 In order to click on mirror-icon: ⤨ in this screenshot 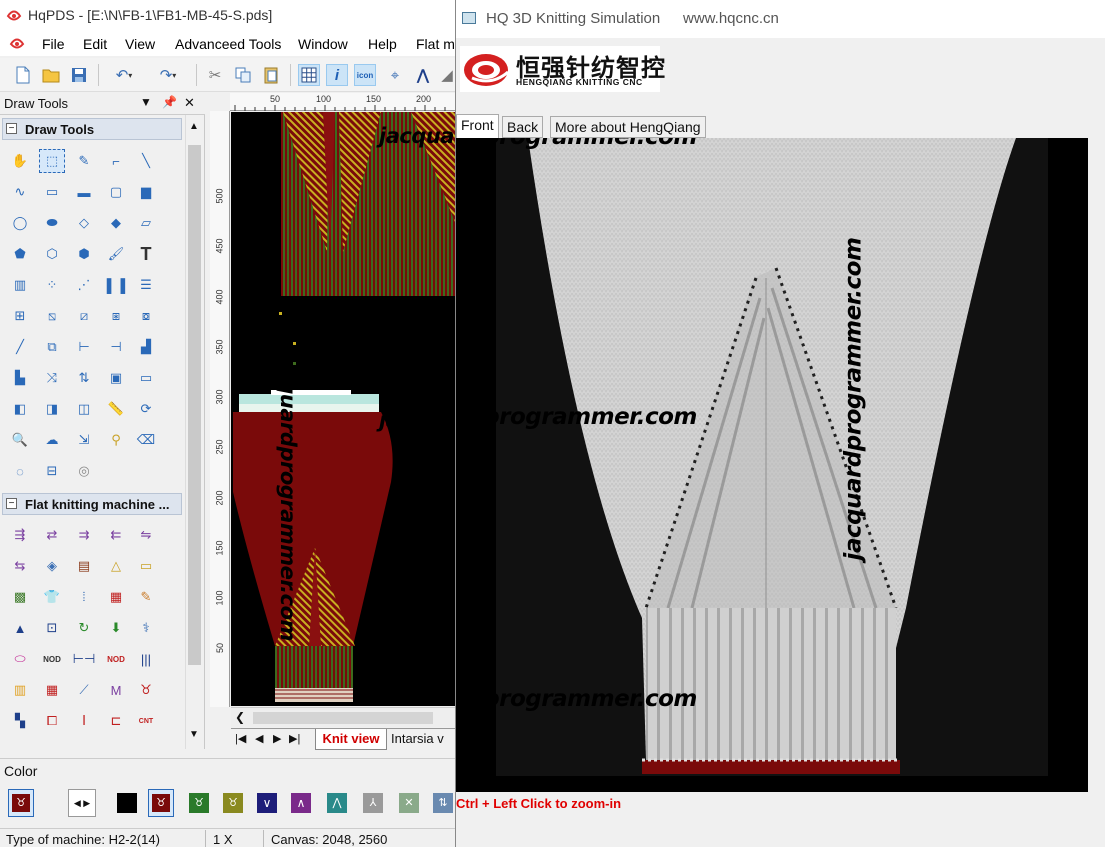, I will do `click(52, 378)`.